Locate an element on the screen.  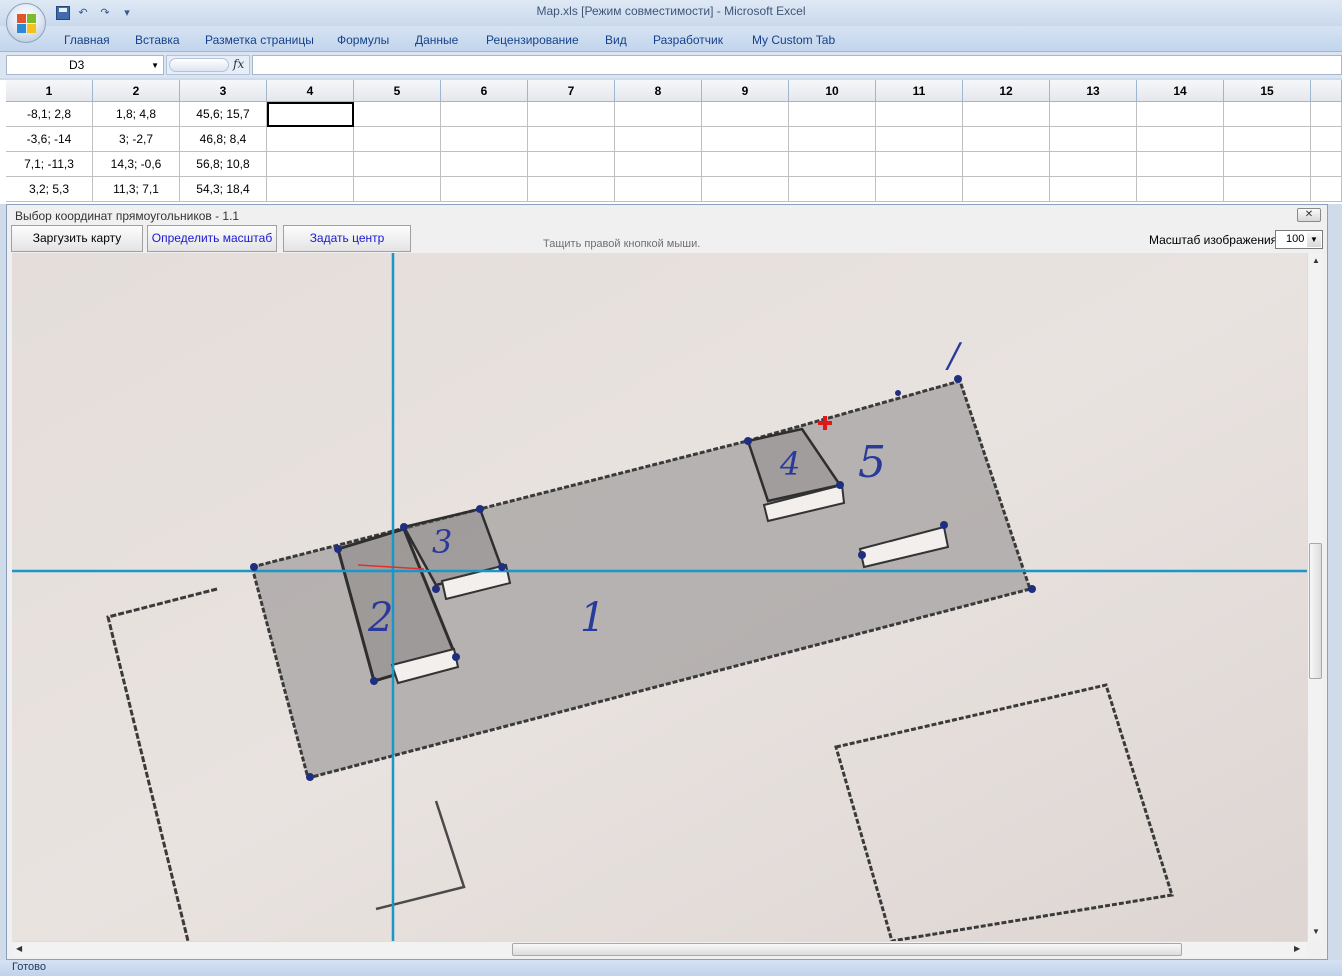
scroll-left-icon: ◀ is located at coordinates (19, 948).